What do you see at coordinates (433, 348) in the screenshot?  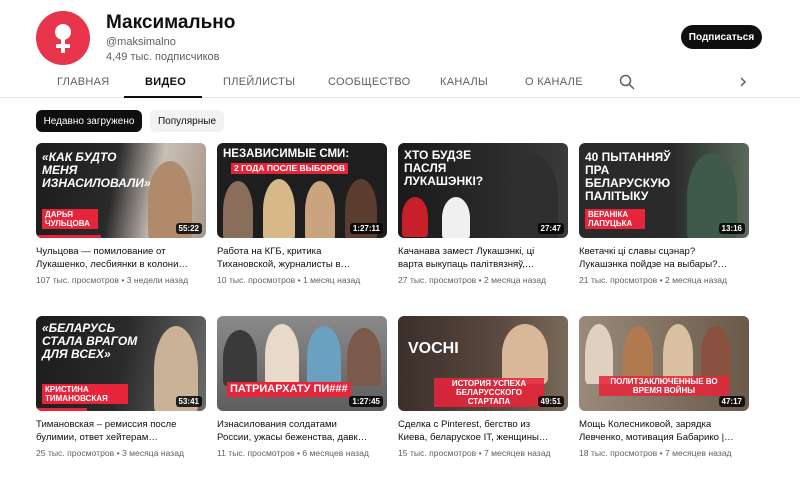 I see `thumbnail-headline: VOCHI` at bounding box center [433, 348].